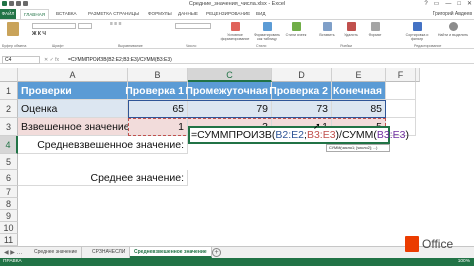  Describe the element at coordinates (235, 37) in the screenshot. I see `conditional-format-label: Условное форматирование` at that location.